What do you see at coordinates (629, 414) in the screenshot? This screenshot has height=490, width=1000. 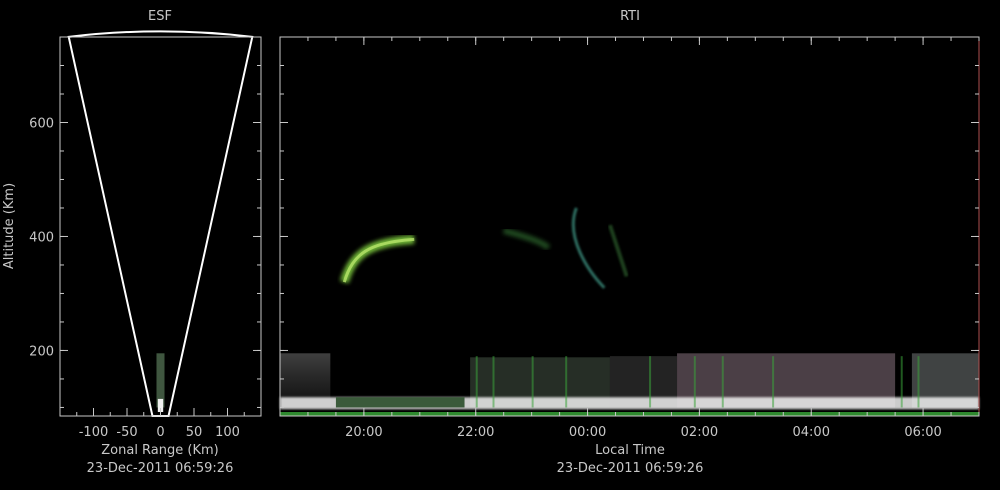 I see `rti-green-floor` at bounding box center [629, 414].